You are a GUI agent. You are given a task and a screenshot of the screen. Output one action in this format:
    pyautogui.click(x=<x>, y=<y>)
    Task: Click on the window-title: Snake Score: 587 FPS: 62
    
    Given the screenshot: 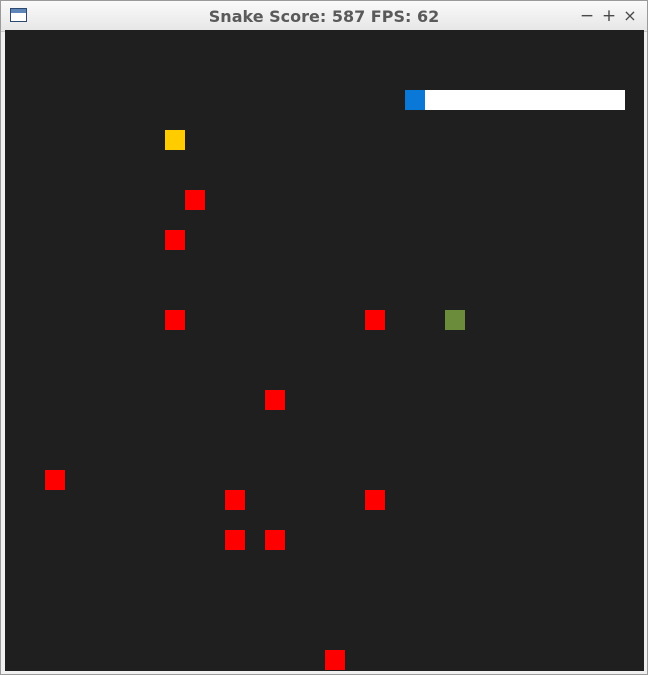 What is the action you would take?
    pyautogui.click(x=324, y=16)
    